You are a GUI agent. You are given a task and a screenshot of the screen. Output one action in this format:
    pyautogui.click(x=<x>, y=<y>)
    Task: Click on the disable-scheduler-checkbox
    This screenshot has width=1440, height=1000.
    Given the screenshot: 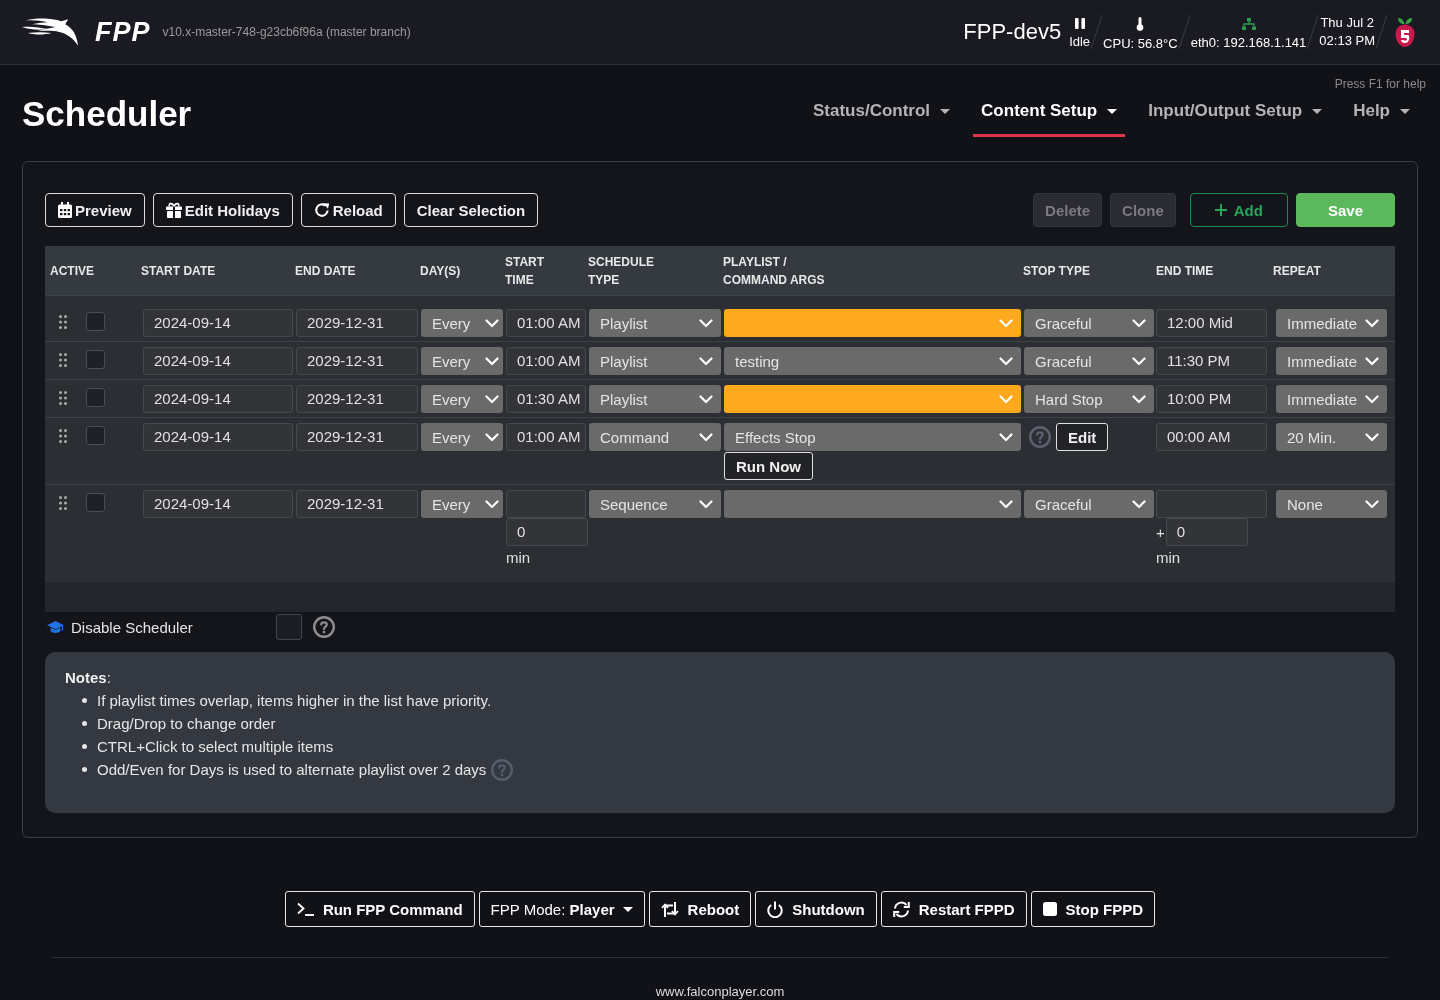 What is the action you would take?
    pyautogui.click(x=289, y=627)
    